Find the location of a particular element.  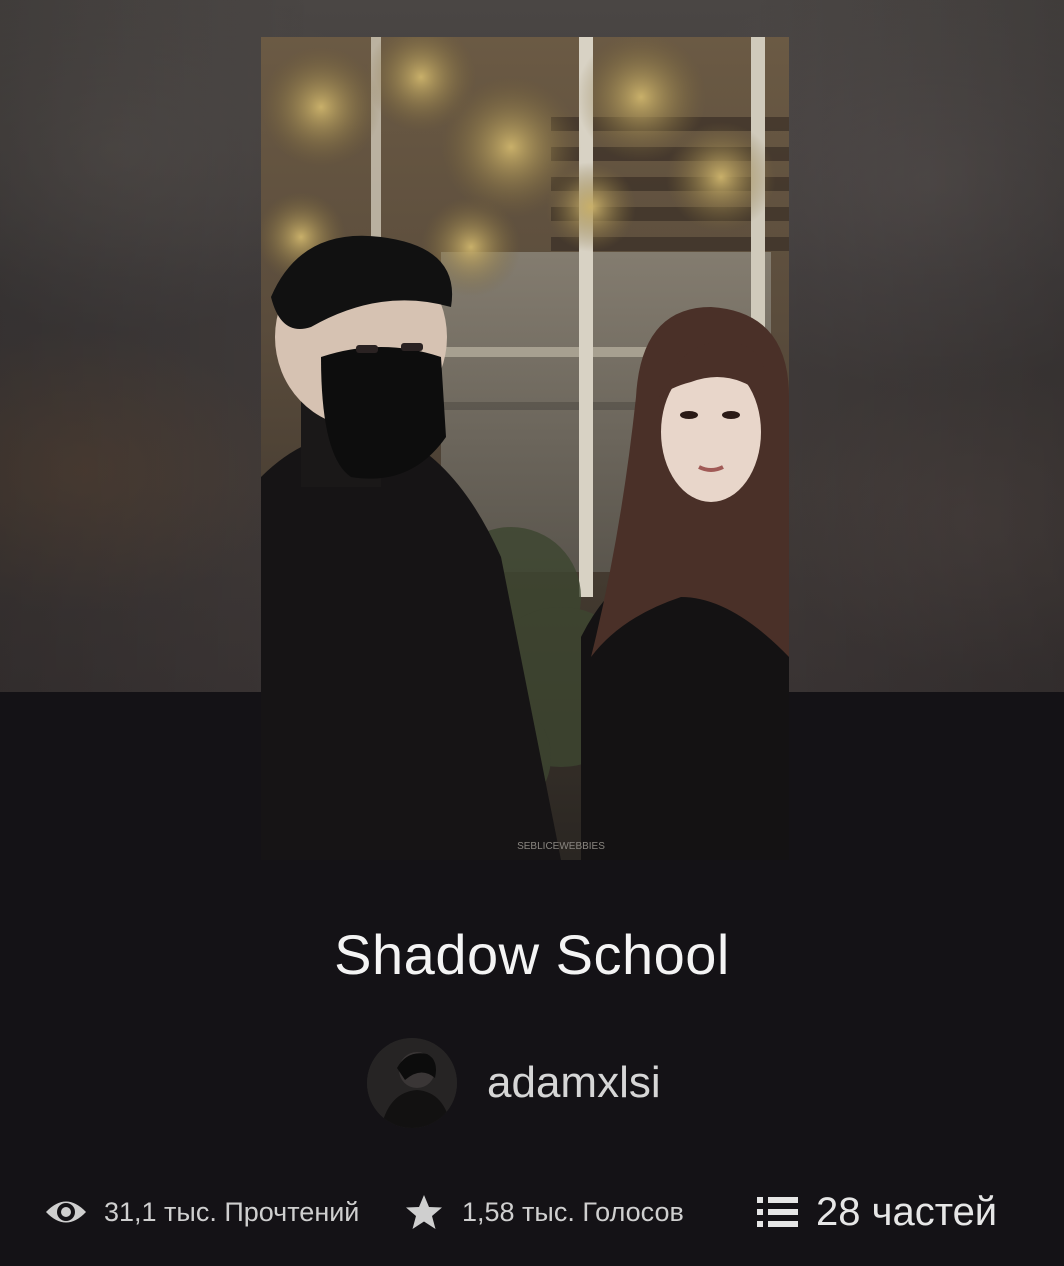

story-title: Shadow School is located at coordinates (532, 954).